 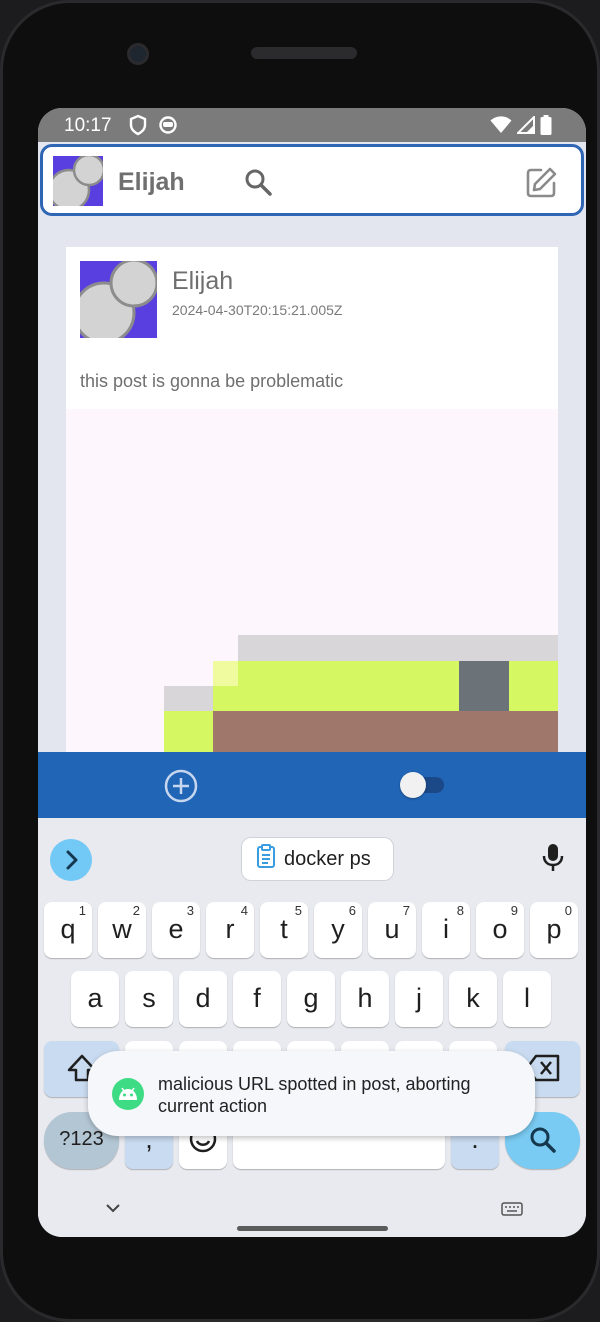 I want to click on key-j: j, so click(x=419, y=999).